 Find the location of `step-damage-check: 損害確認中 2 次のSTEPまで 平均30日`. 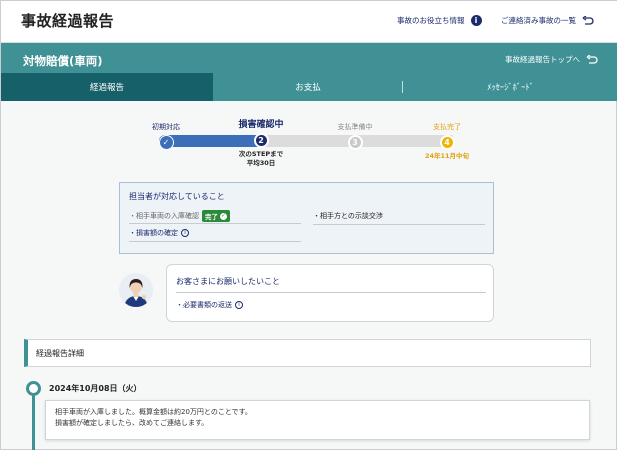

step-damage-check: 損害確認中 2 次のSTEPまで 平均30日 is located at coordinates (261, 143).